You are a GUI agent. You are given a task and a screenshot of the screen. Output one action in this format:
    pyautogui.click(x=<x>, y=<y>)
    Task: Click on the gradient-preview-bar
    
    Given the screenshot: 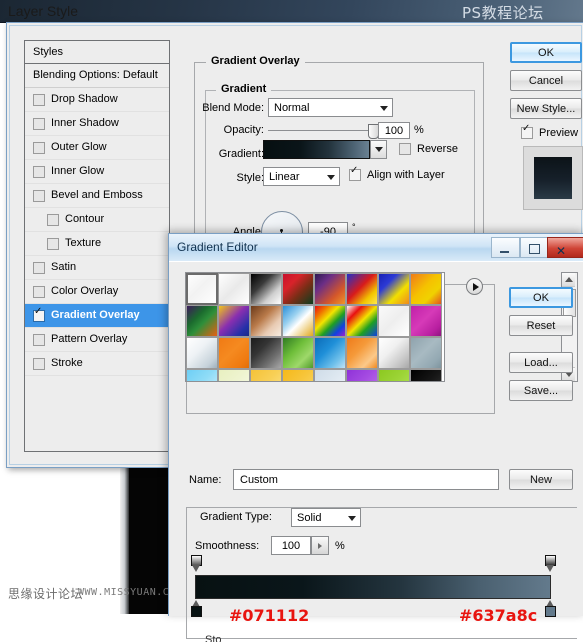 What is the action you would take?
    pyautogui.click(x=373, y=587)
    